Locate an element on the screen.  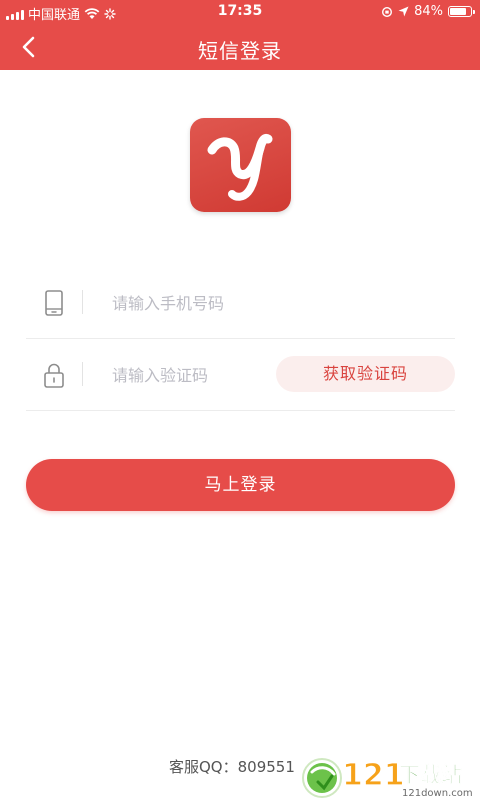
logo-y-glyph is located at coordinates (240, 167).